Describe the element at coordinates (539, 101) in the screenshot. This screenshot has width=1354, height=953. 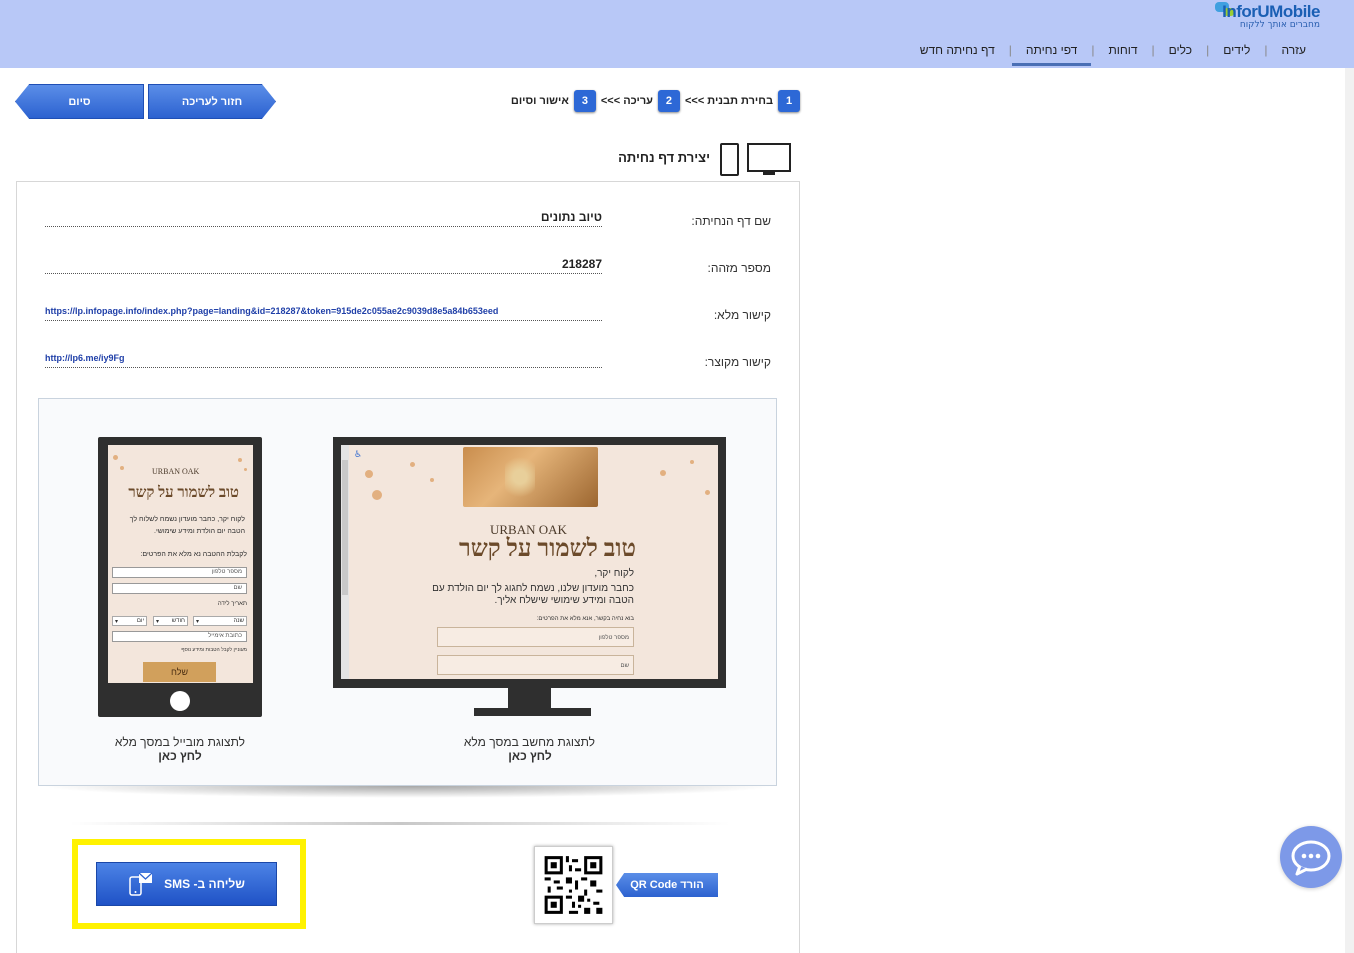
I see `step-3-label: אישור וסיום` at that location.